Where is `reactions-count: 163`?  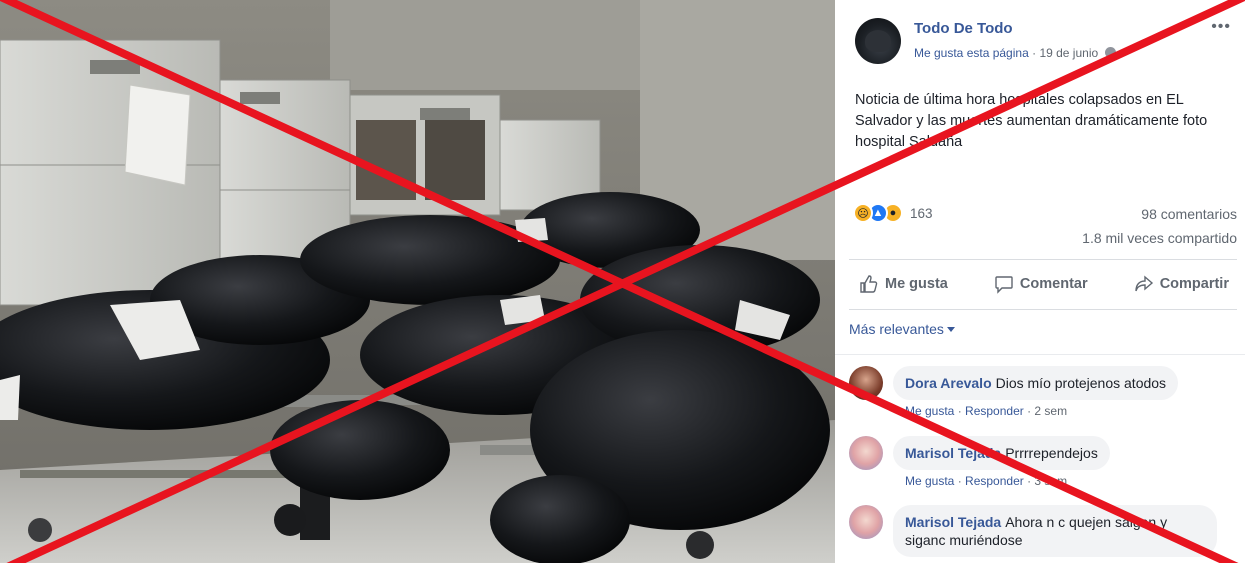 reactions-count: 163 is located at coordinates (921, 213).